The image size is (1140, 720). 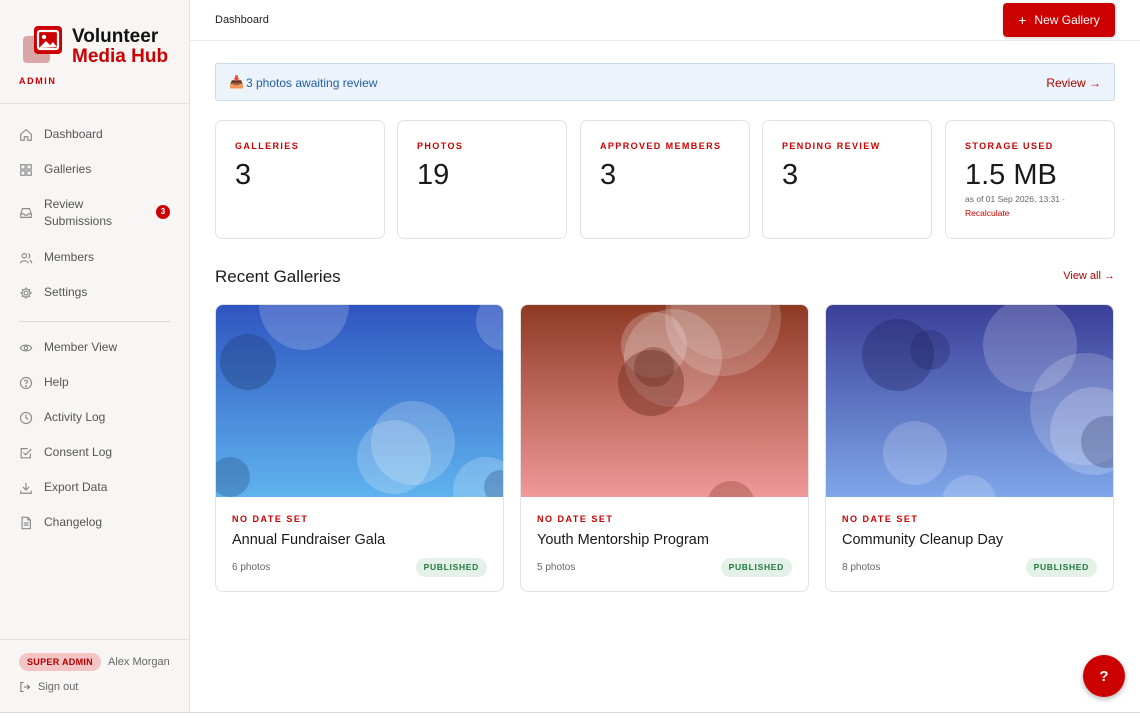 What do you see at coordinates (38, 81) in the screenshot?
I see `brand-role-label: ADMIN` at bounding box center [38, 81].